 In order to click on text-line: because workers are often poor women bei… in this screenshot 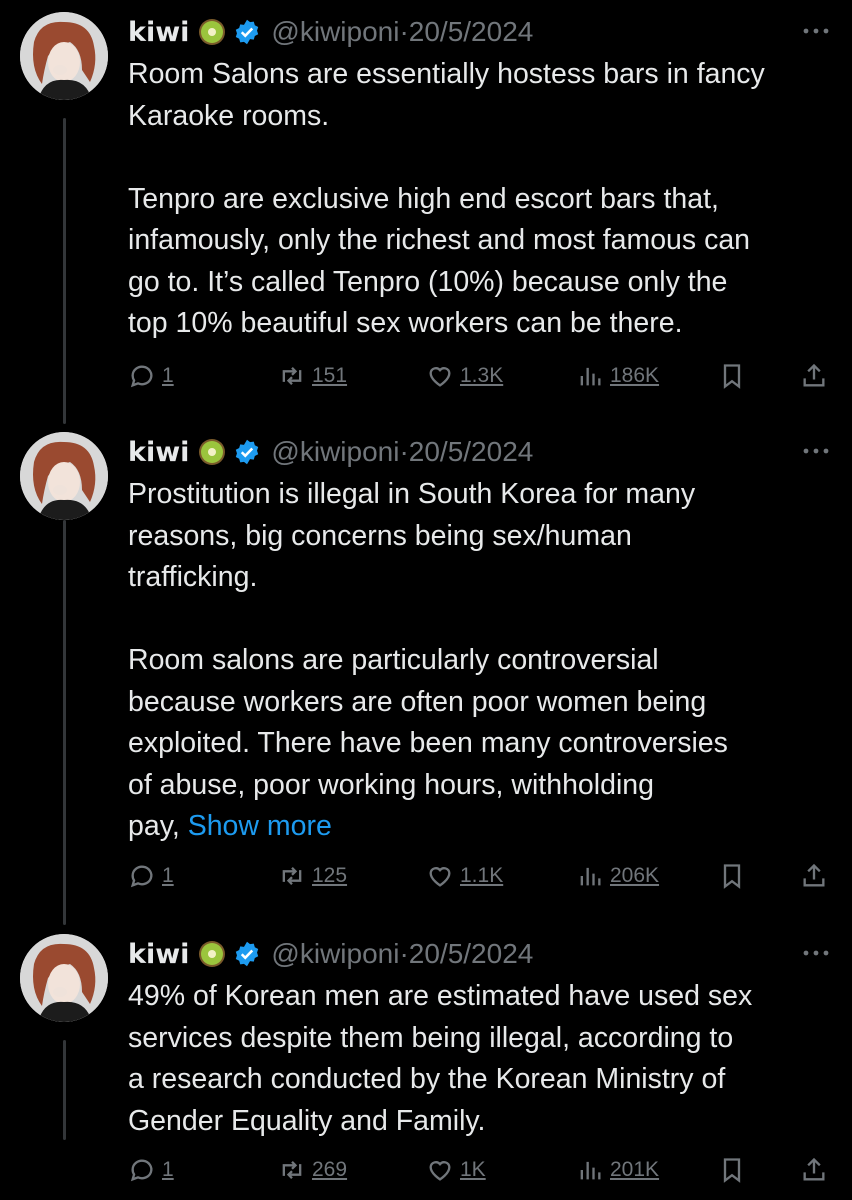, I will do `click(417, 701)`.